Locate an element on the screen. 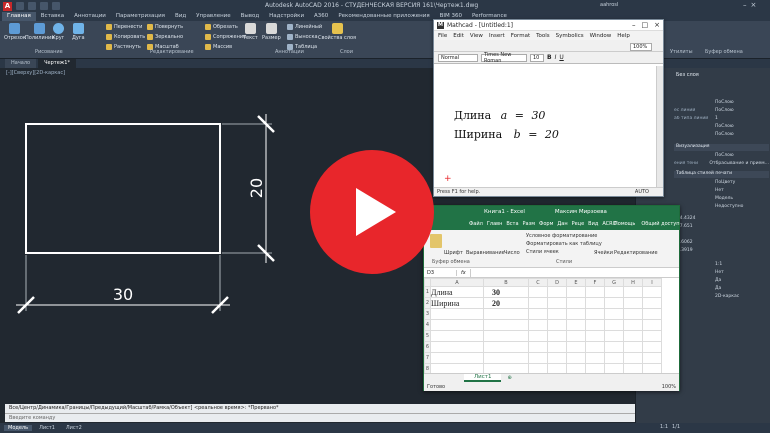 The height and width of the screenshot is (433, 770). ribbon-tab: Аннотации is located at coordinates (90, 16).